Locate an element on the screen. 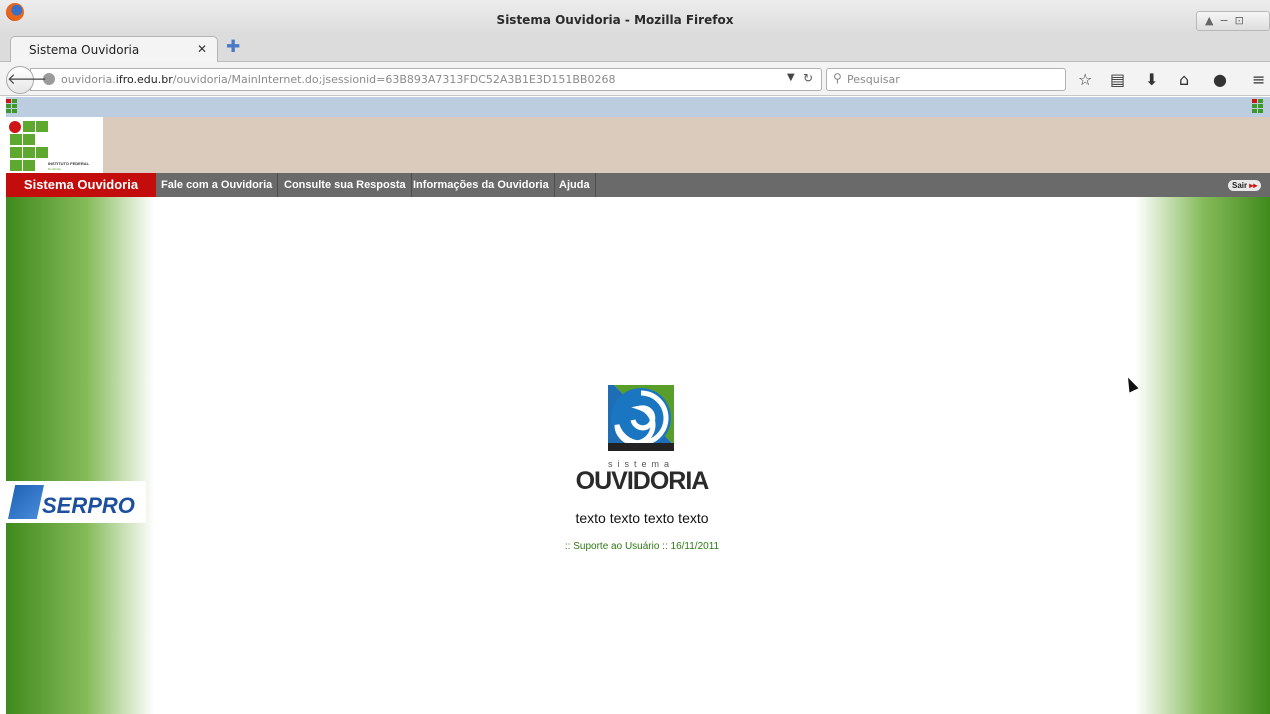  reading-list-icon: ▤ is located at coordinates (1117, 79).